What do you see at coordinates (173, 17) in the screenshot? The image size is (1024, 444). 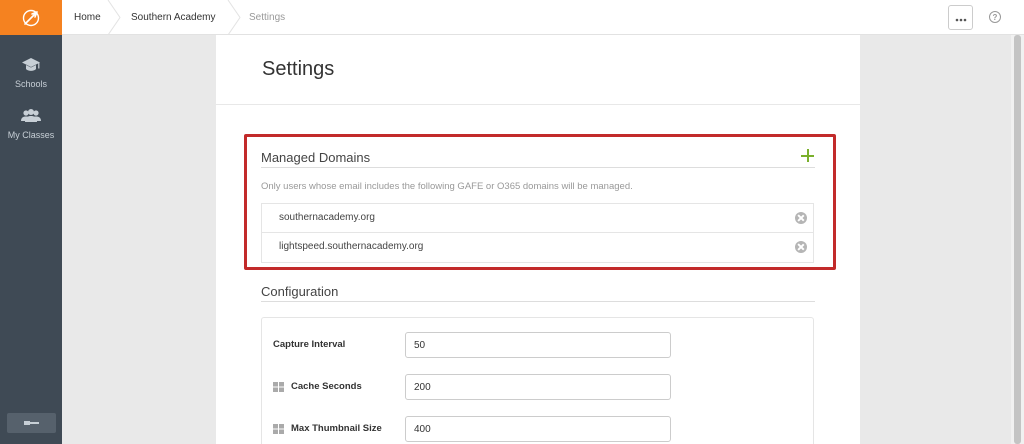 I see `breadcrumb-school: Southern Academy` at bounding box center [173, 17].